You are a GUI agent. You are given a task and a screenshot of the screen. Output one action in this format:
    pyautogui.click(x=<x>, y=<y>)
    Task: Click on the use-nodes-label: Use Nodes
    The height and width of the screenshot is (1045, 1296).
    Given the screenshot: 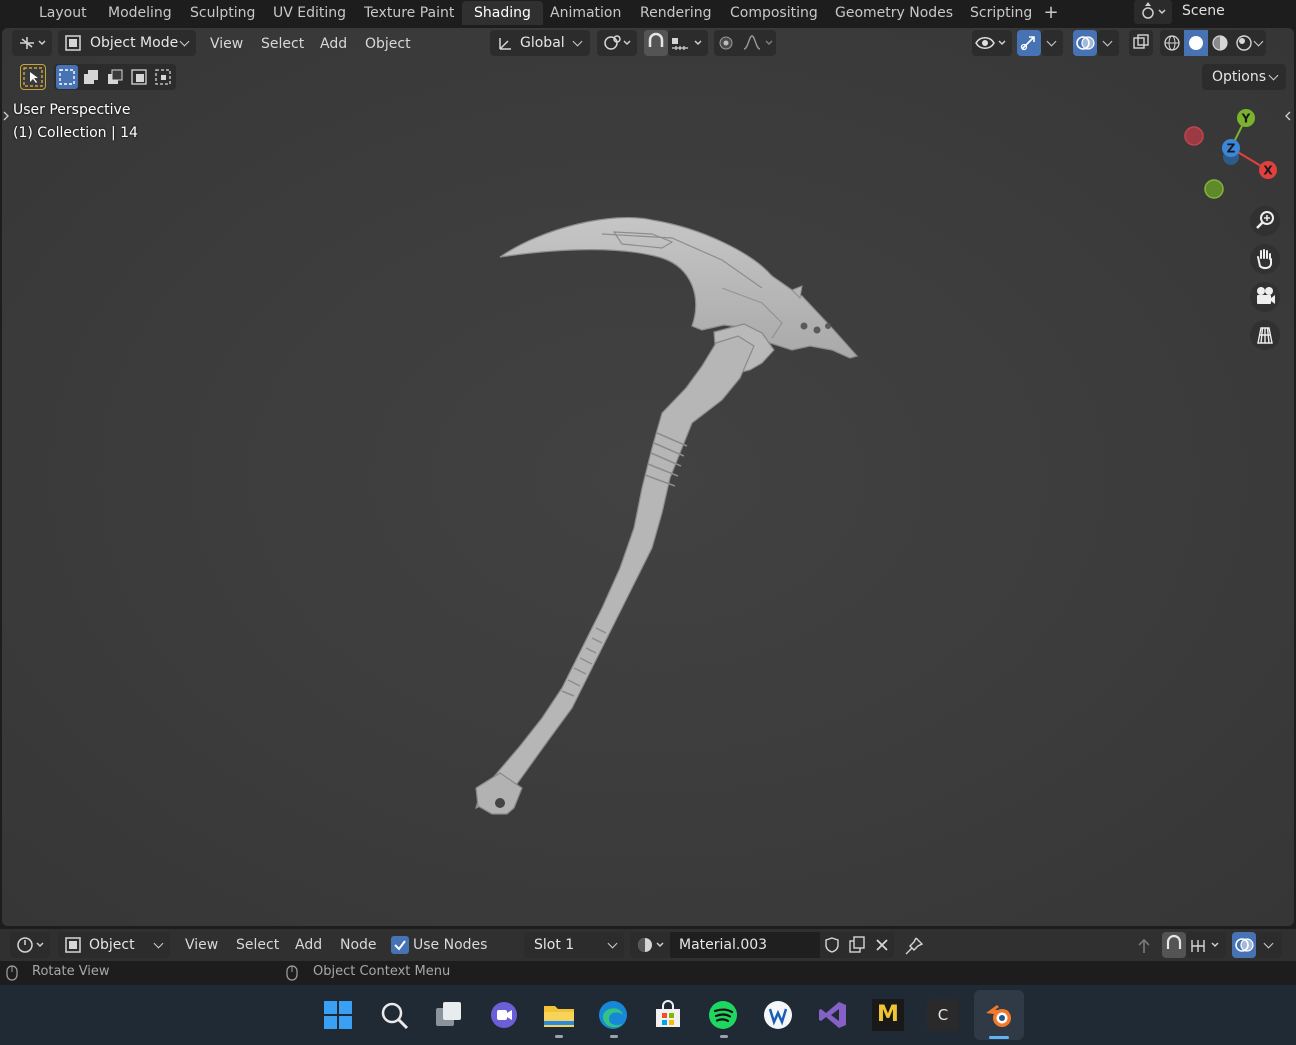 What is the action you would take?
    pyautogui.click(x=450, y=945)
    